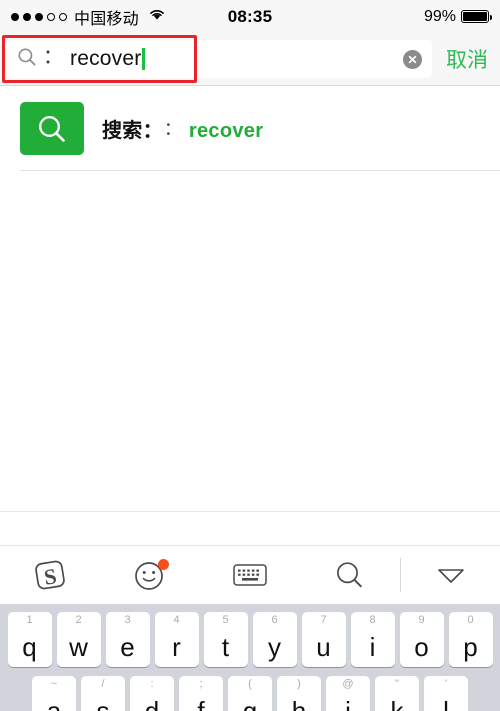  What do you see at coordinates (274, 647) in the screenshot?
I see `key-main-label: y` at bounding box center [274, 647].